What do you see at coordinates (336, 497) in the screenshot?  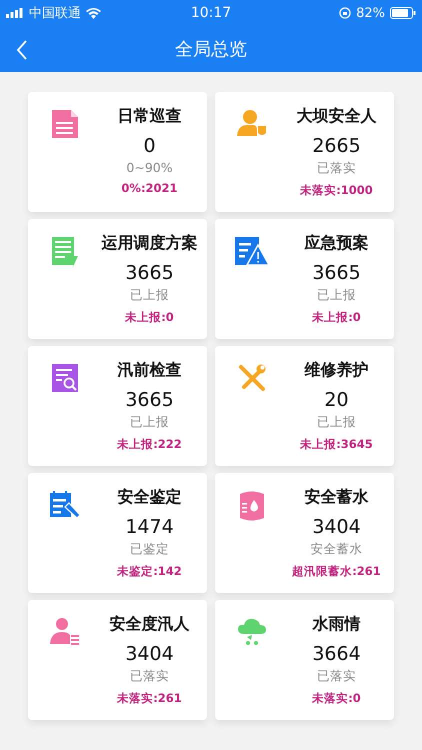 I see `card-title: 安全蓄水` at bounding box center [336, 497].